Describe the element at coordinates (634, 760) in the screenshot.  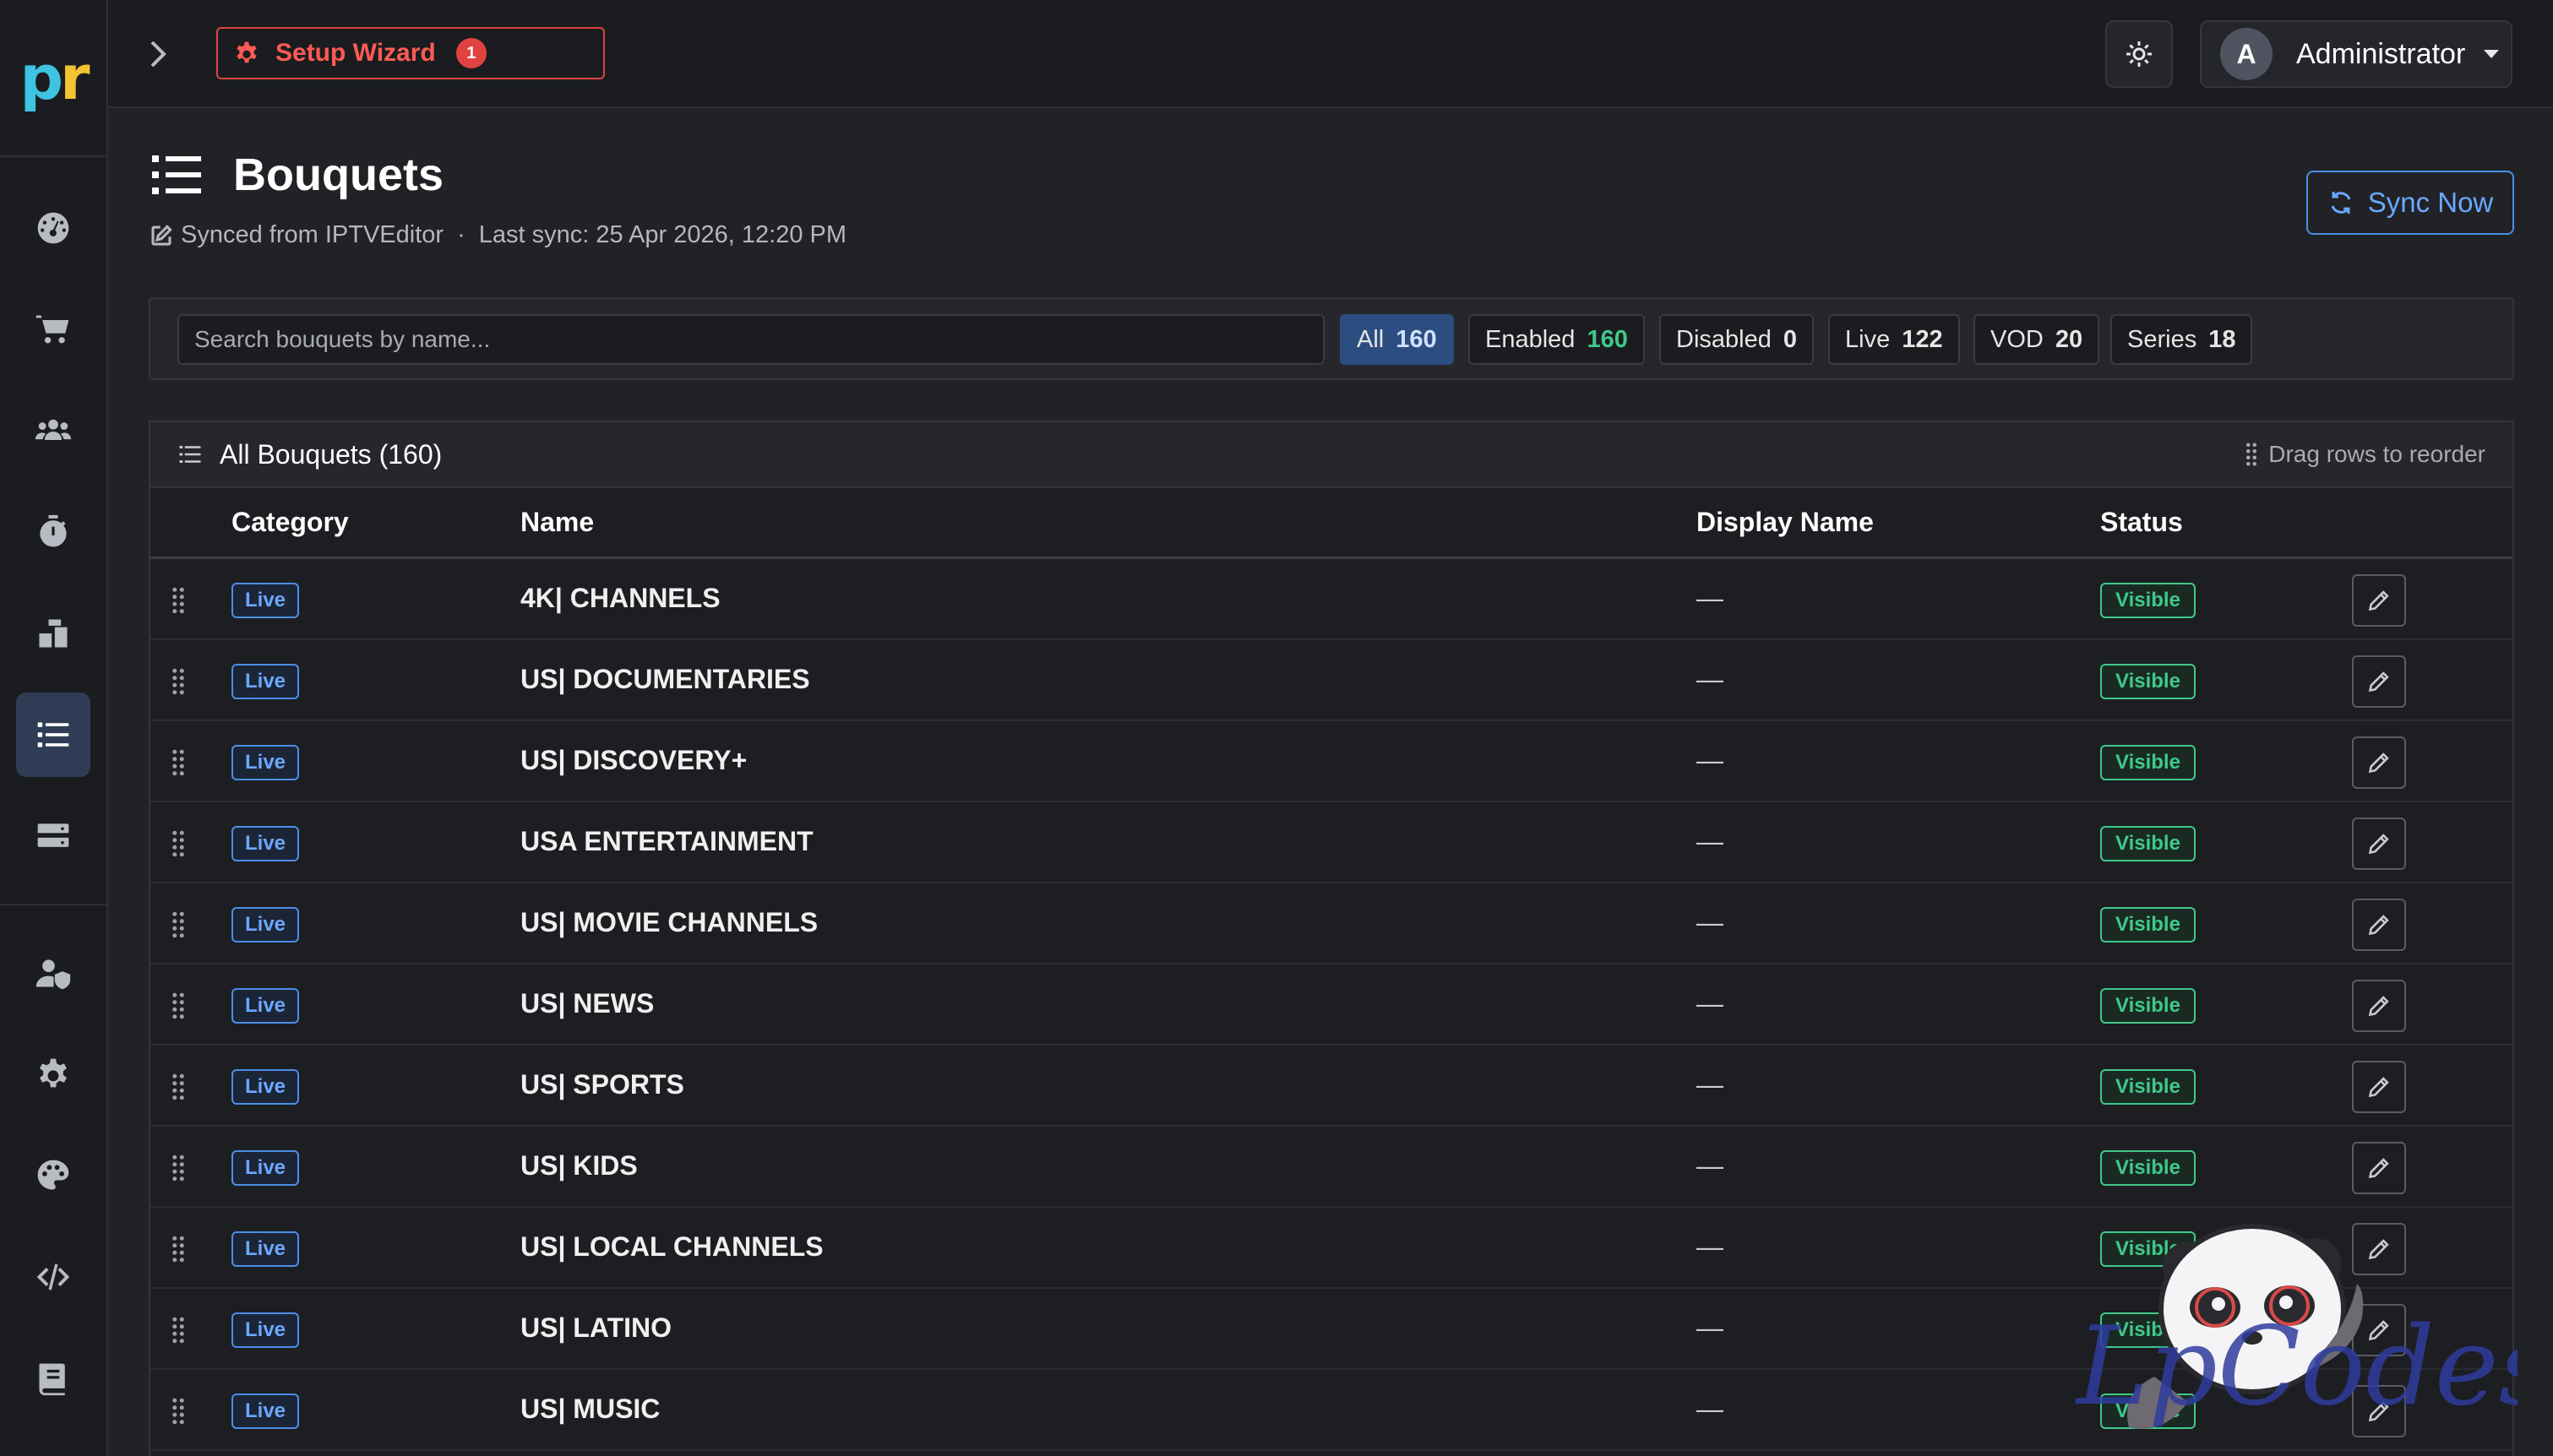
I see `bouquet-name: US| DISCOVERY+` at that location.